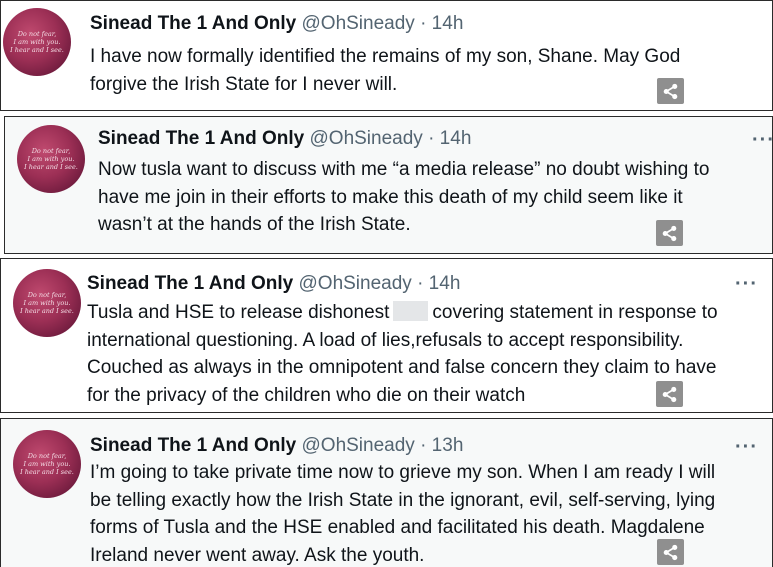 Image resolution: width=773 pixels, height=567 pixels. Describe the element at coordinates (411, 311) in the screenshot. I see `redacted-word` at that location.